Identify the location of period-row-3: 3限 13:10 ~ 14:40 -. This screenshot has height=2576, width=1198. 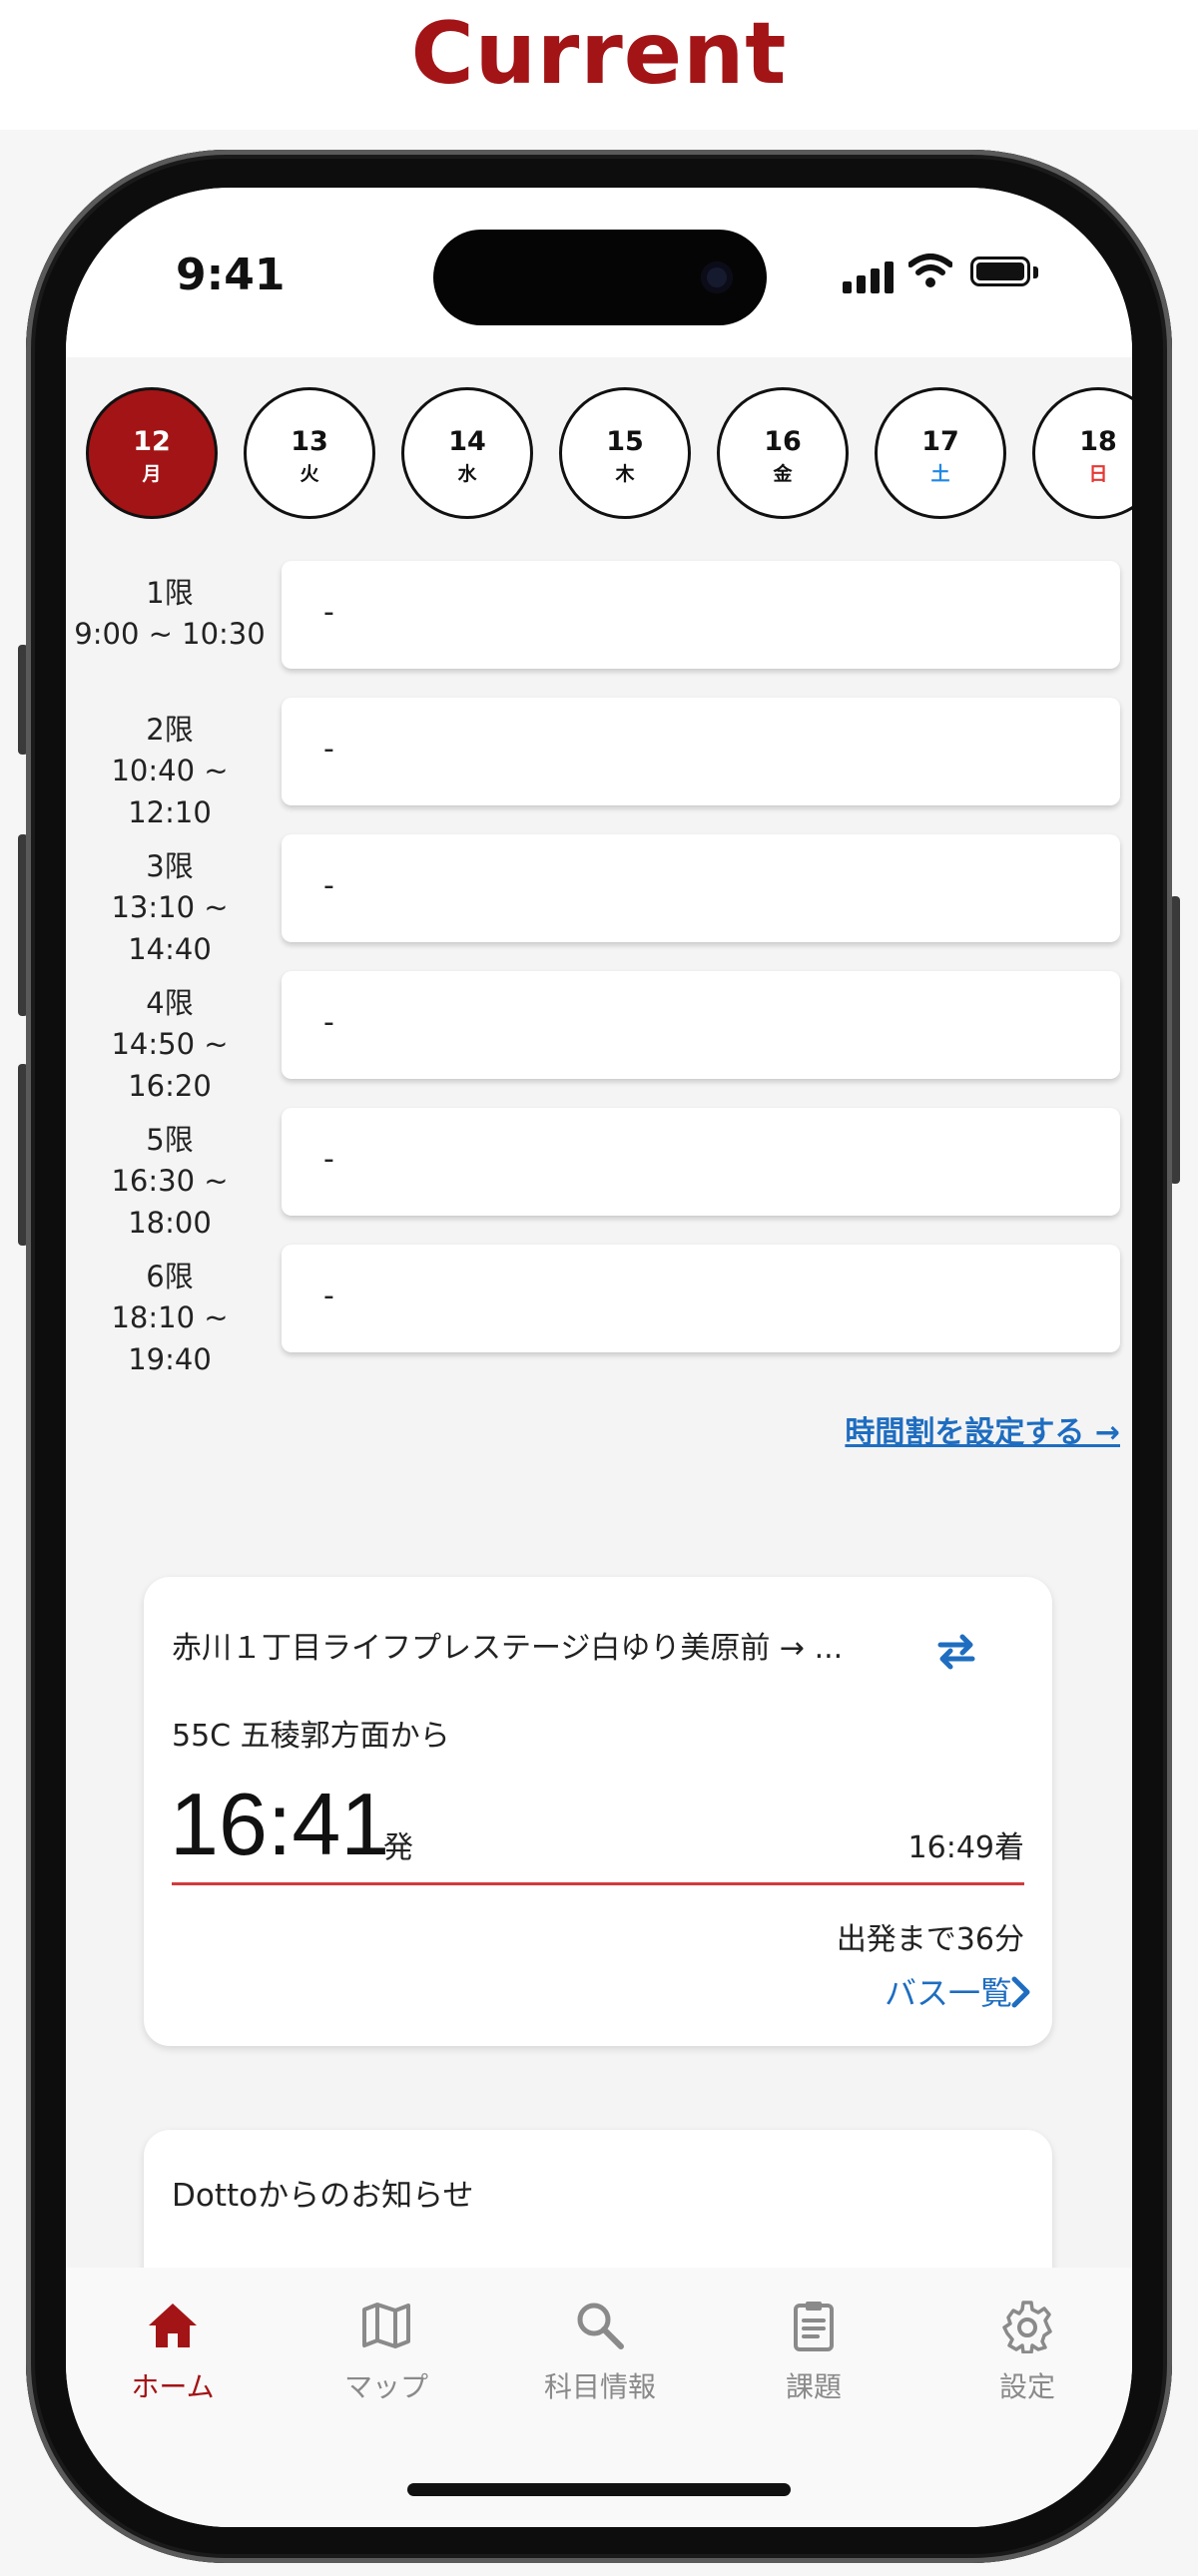
(599, 900).